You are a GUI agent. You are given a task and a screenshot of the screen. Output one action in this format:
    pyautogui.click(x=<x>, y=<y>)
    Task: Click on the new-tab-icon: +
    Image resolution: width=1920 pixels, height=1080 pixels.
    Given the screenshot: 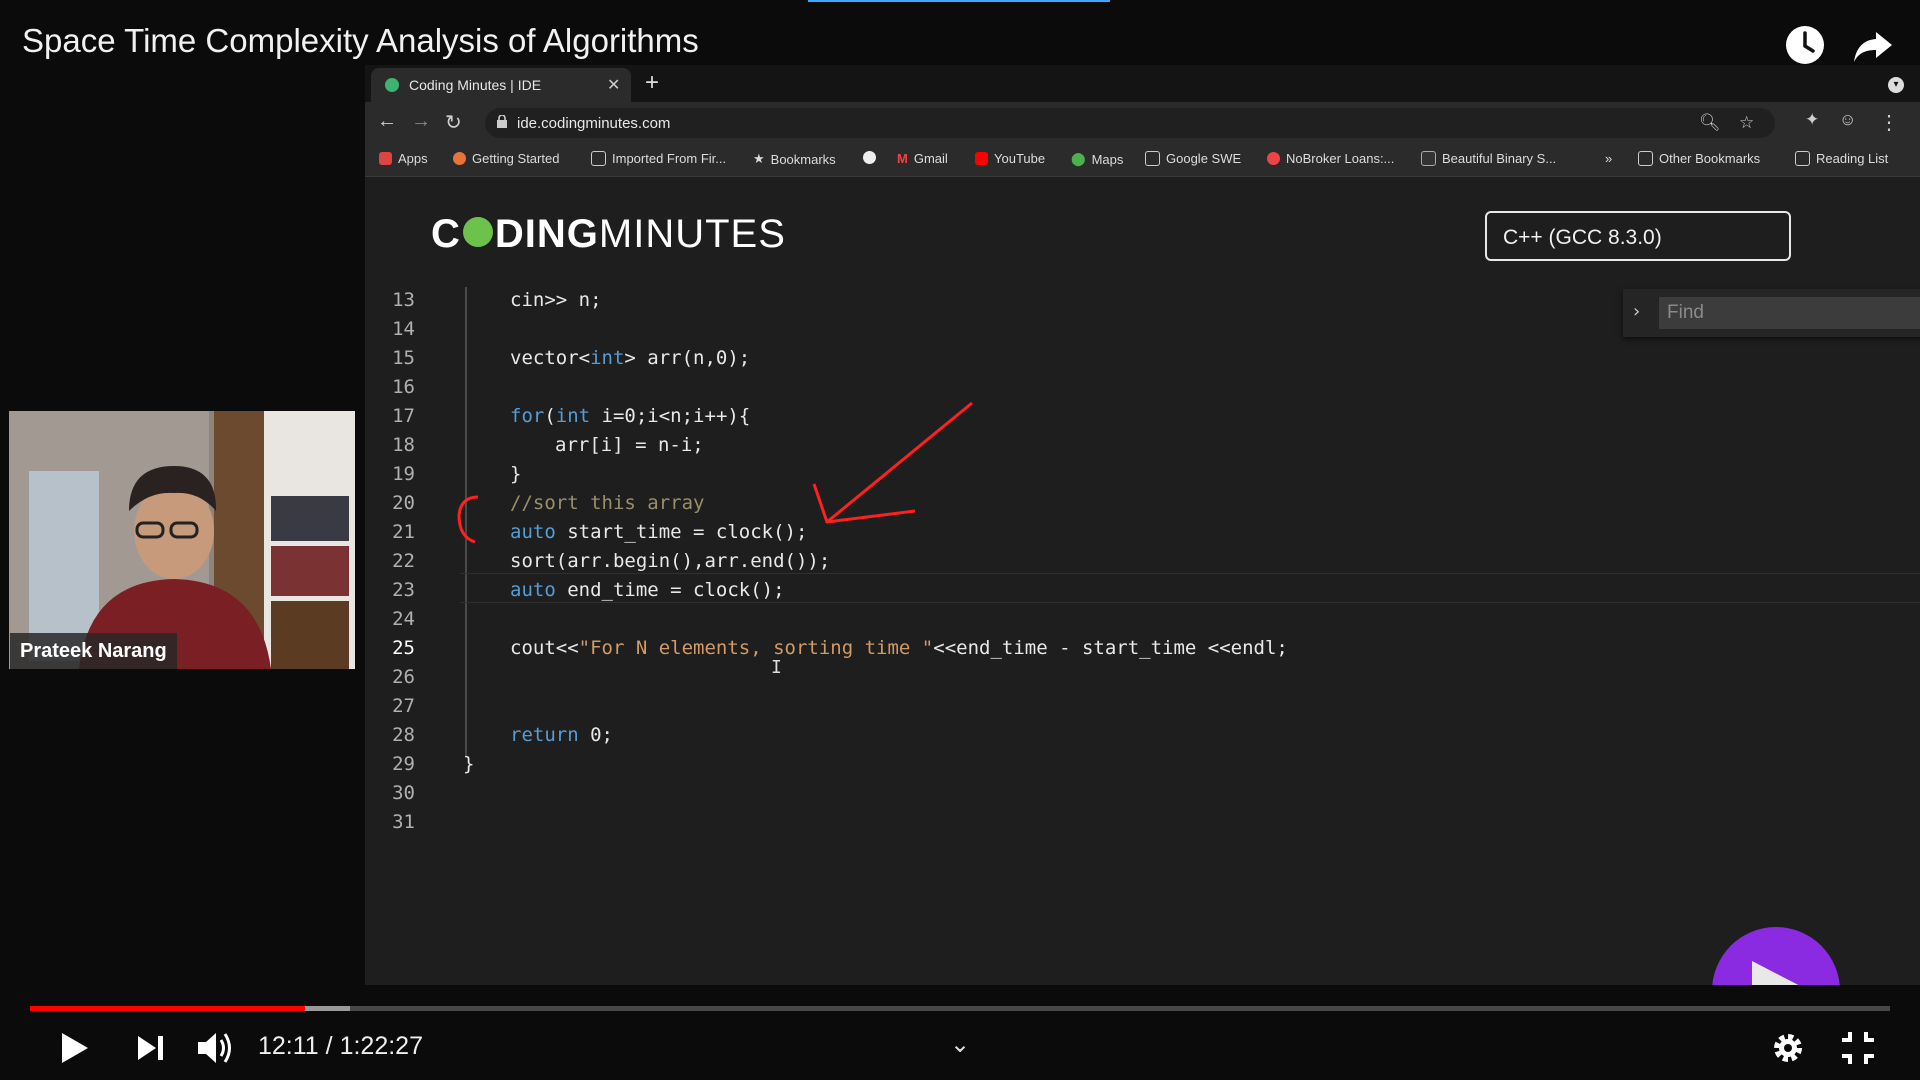 What is the action you would take?
    pyautogui.click(x=652, y=83)
    